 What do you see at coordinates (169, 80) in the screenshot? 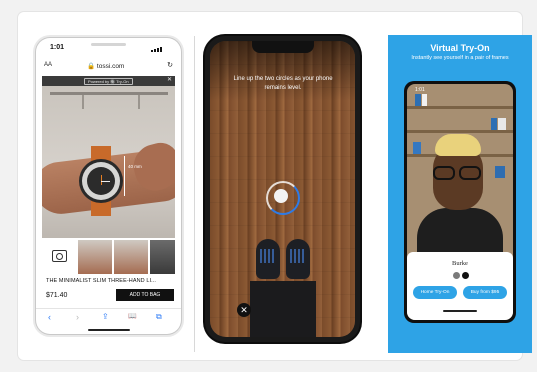
I see `banner-close-icon: ✕` at bounding box center [169, 80].